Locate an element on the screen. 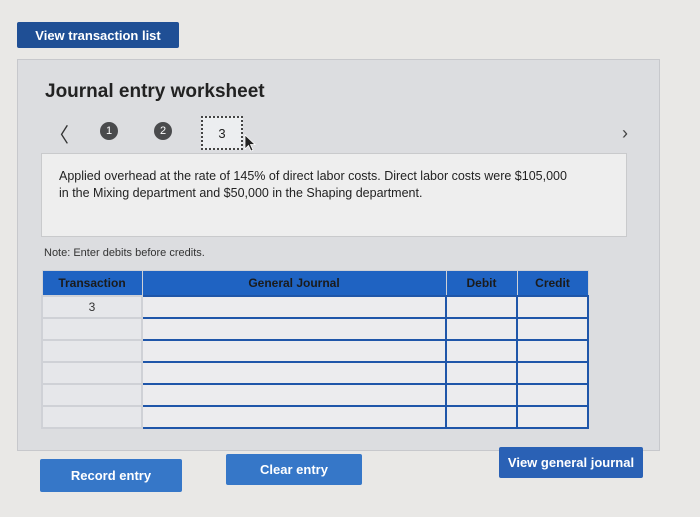 Image resolution: width=700 pixels, height=517 pixels. table-header-row: Transaction General Journal Debit Credit is located at coordinates (315, 283).